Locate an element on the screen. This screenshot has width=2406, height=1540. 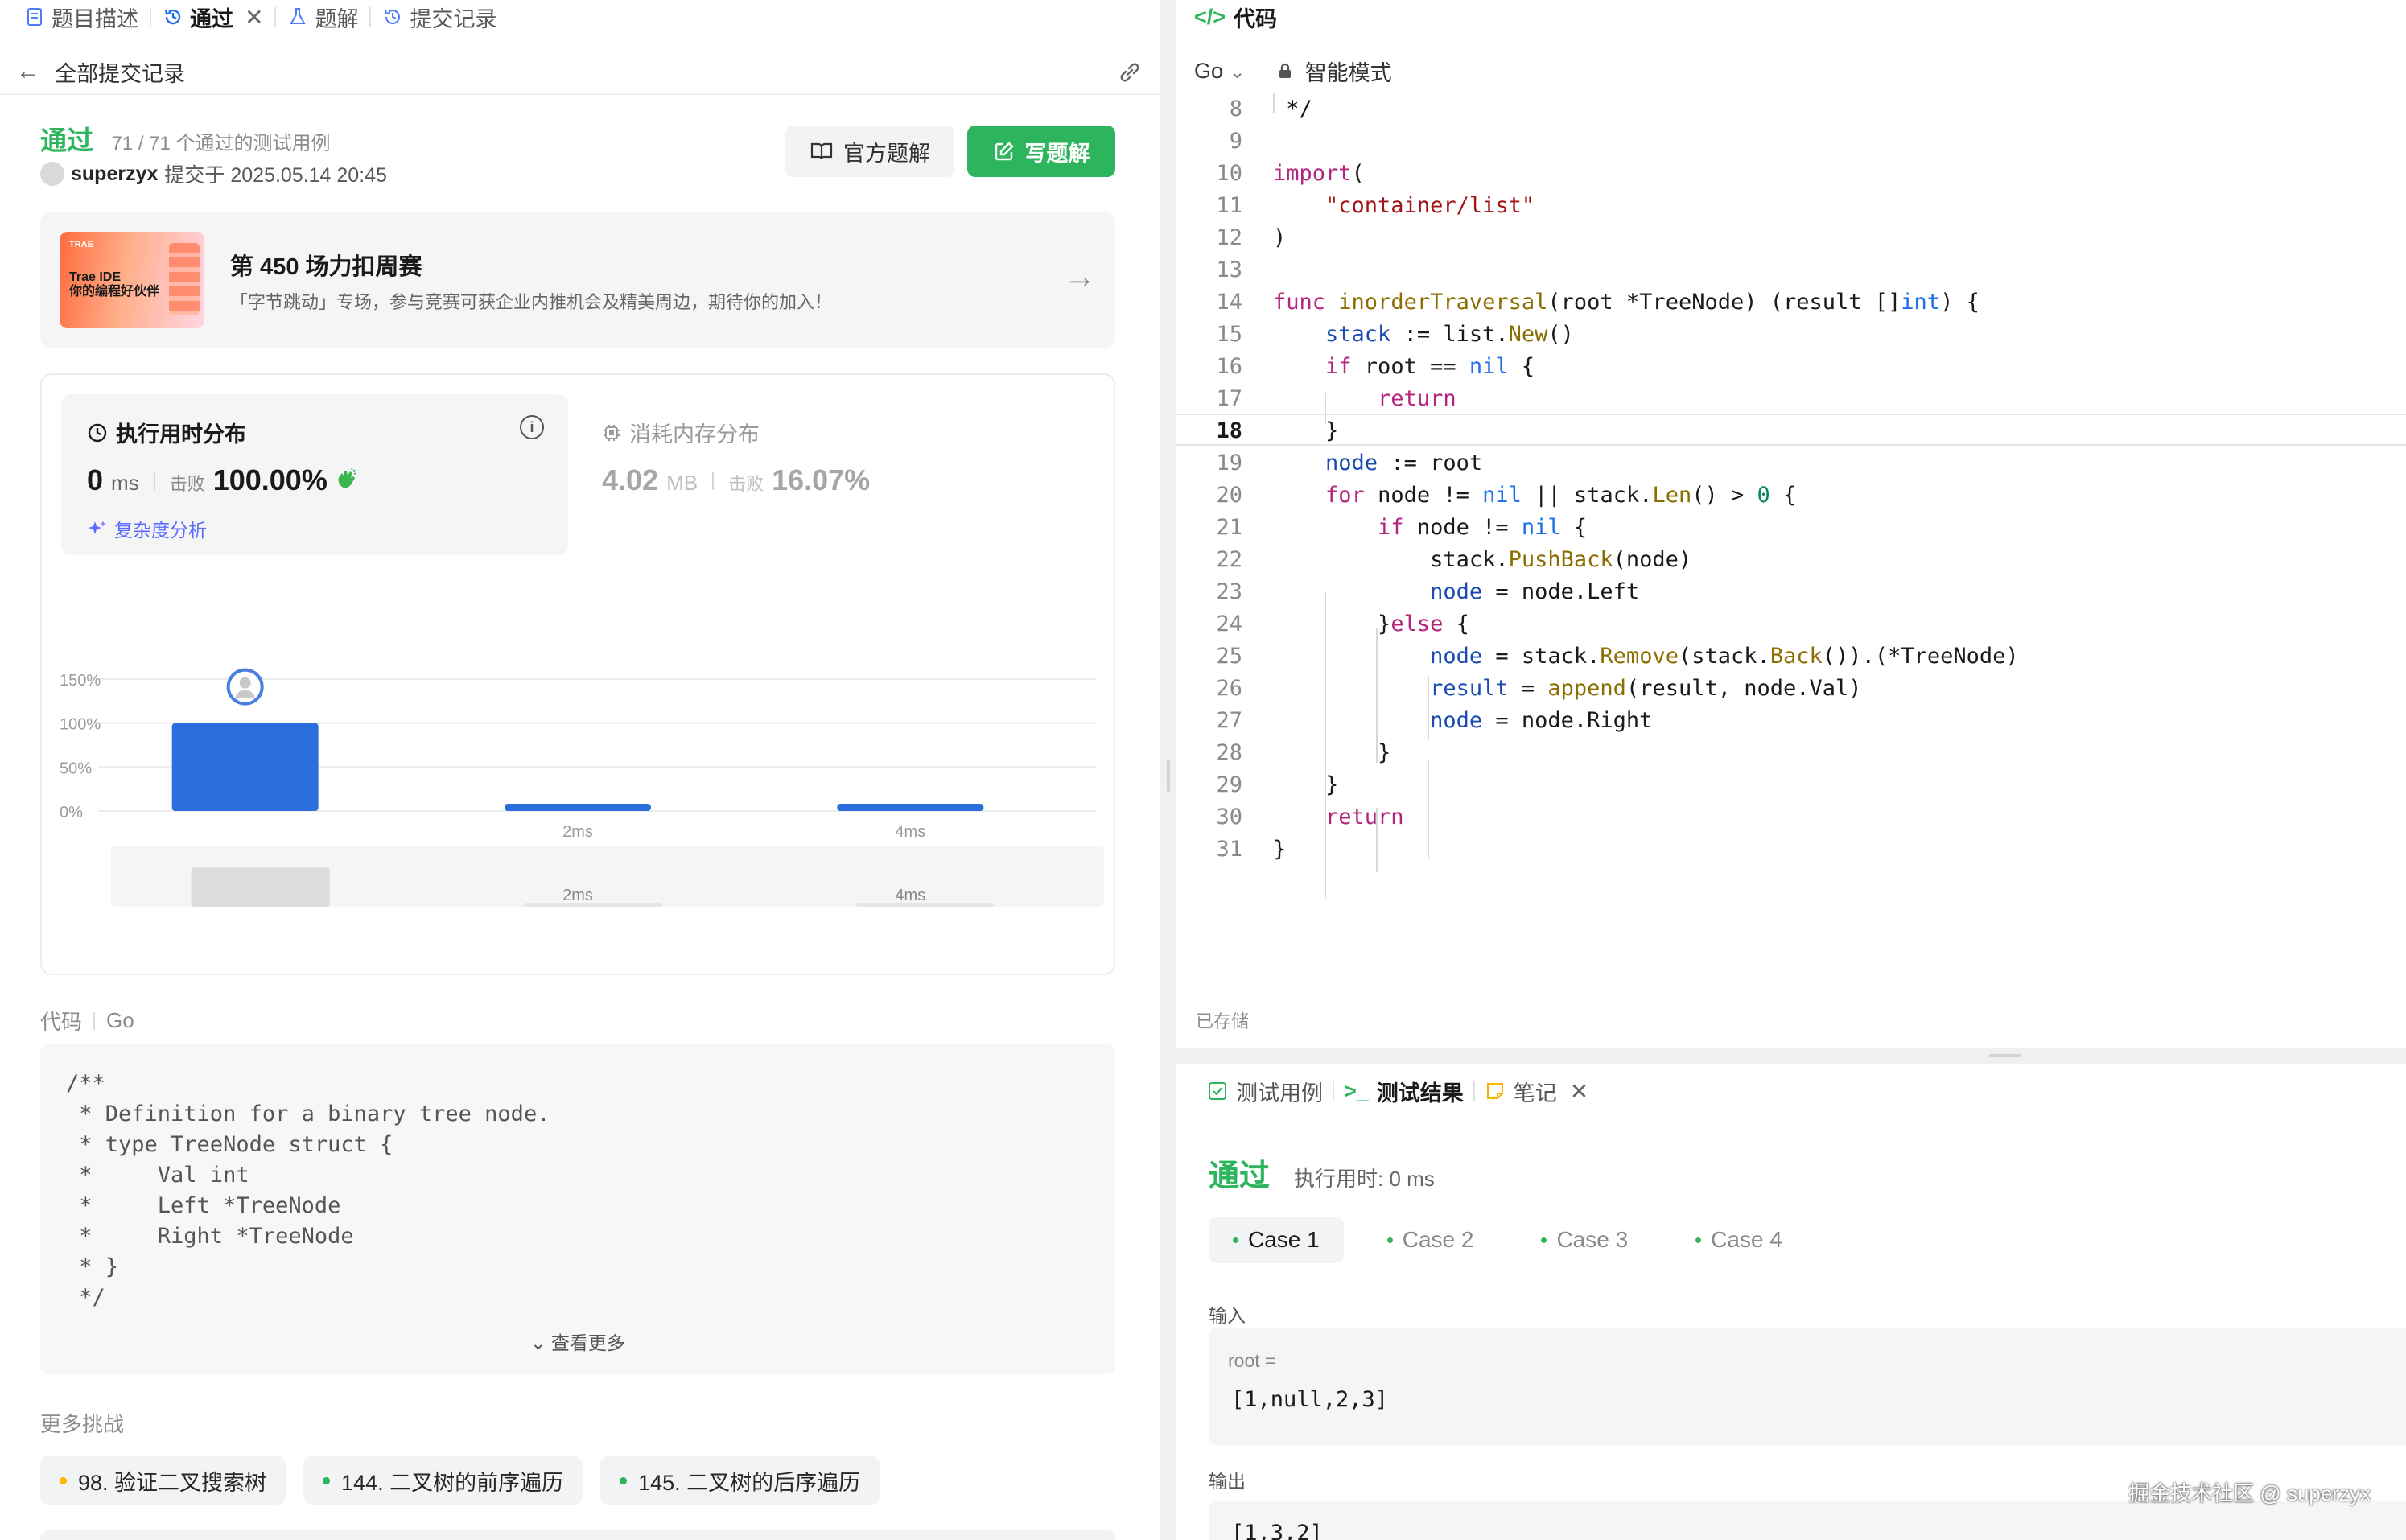
code-text: */ is located at coordinates (1292, 109).